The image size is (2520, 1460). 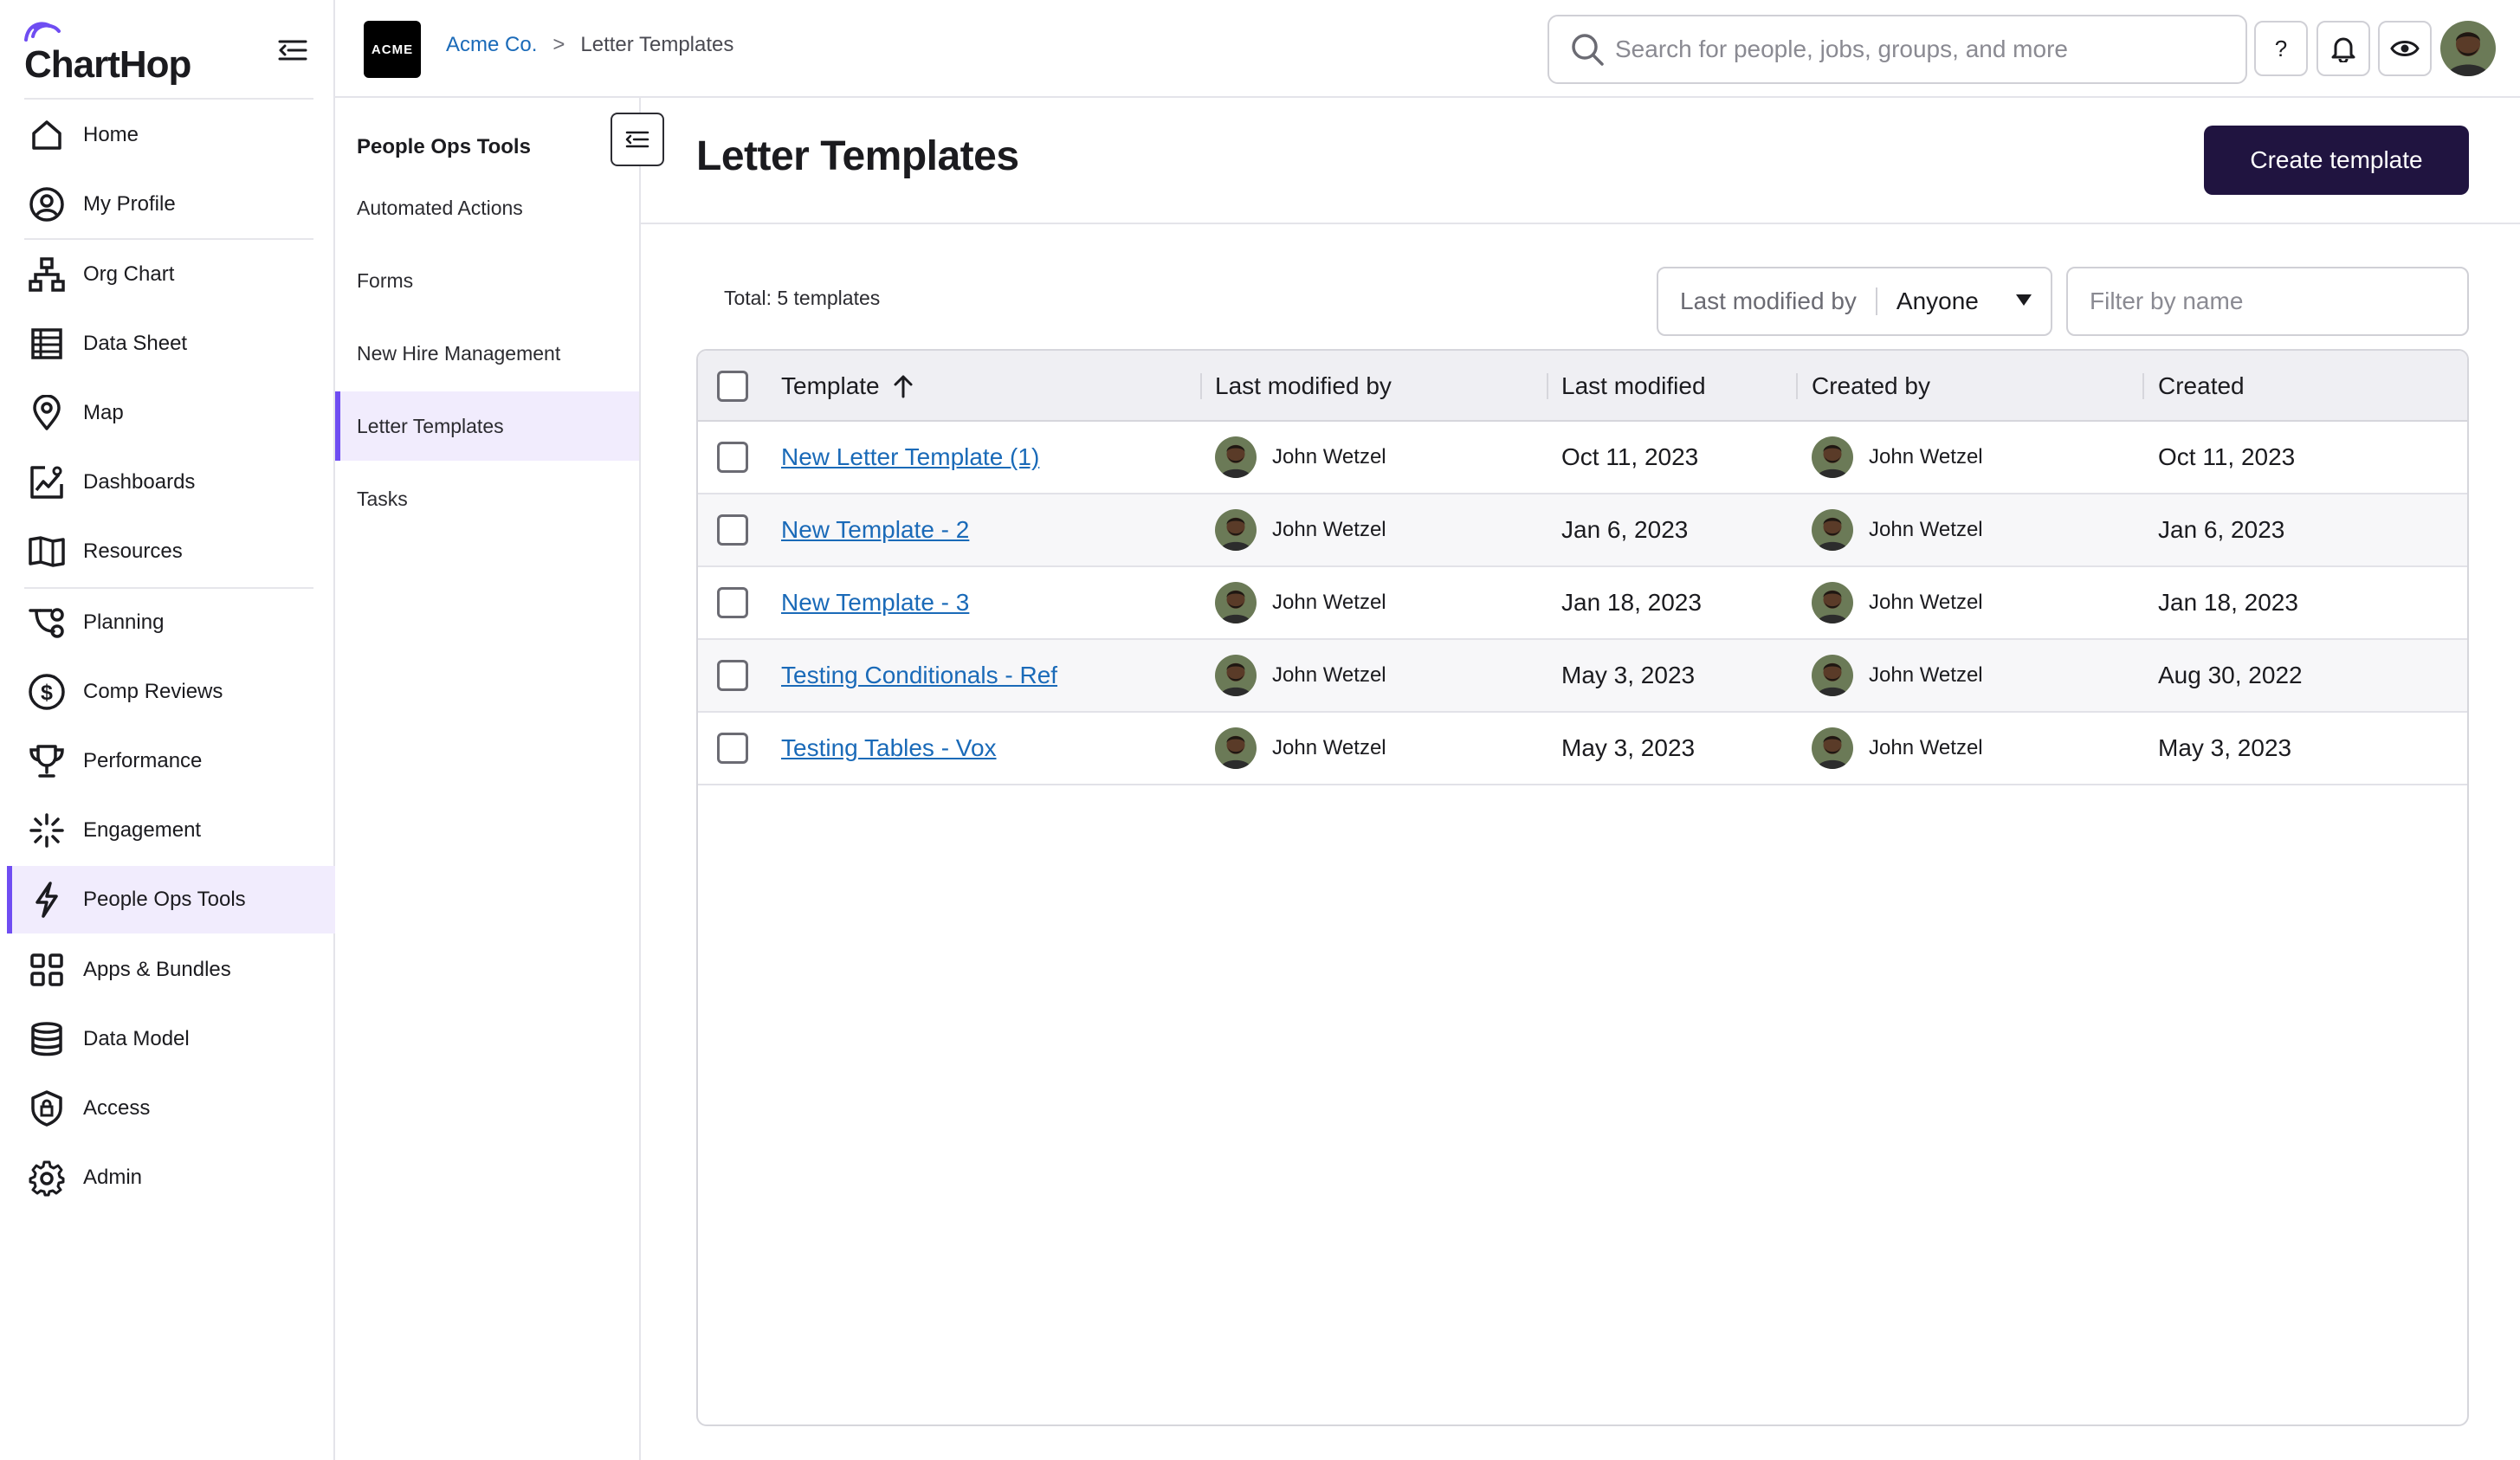 What do you see at coordinates (1625, 529) in the screenshot?
I see `last-modified-date: Jan 6, 2023` at bounding box center [1625, 529].